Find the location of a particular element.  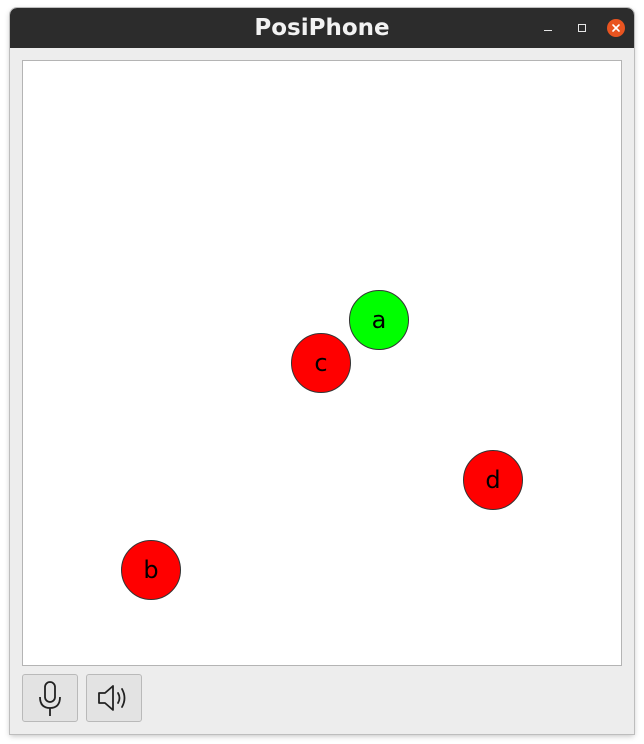

maximize-button is located at coordinates (582, 28).